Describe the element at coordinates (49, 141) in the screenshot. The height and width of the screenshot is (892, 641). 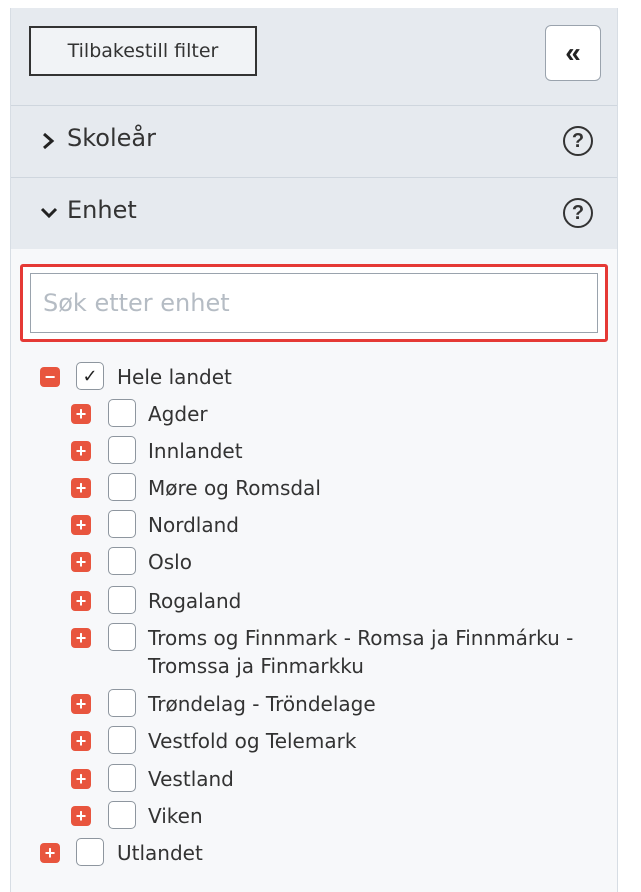
I see `chevron-right-icon` at that location.